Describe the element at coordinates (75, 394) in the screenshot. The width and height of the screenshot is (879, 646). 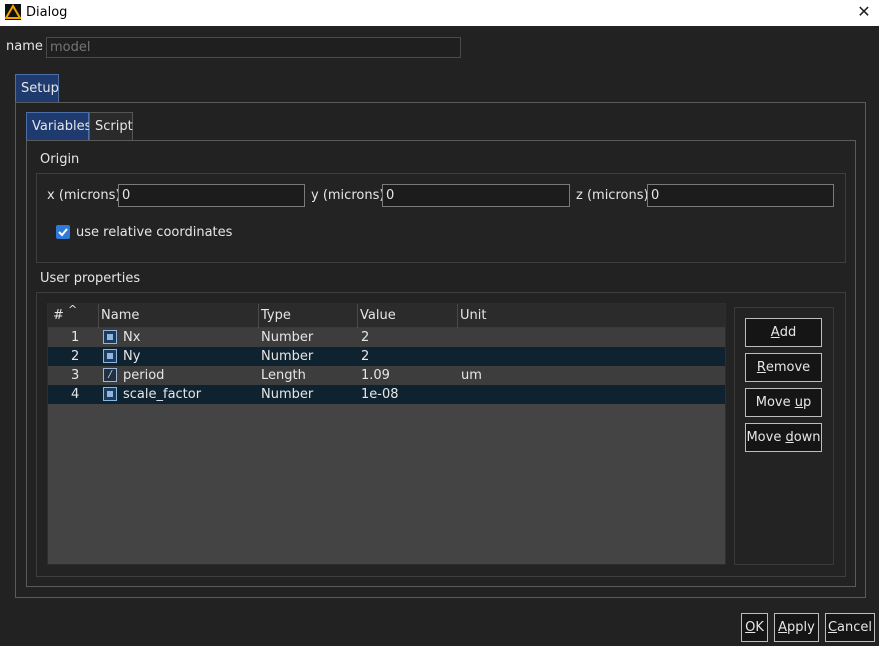
I see `row-number: 4` at that location.